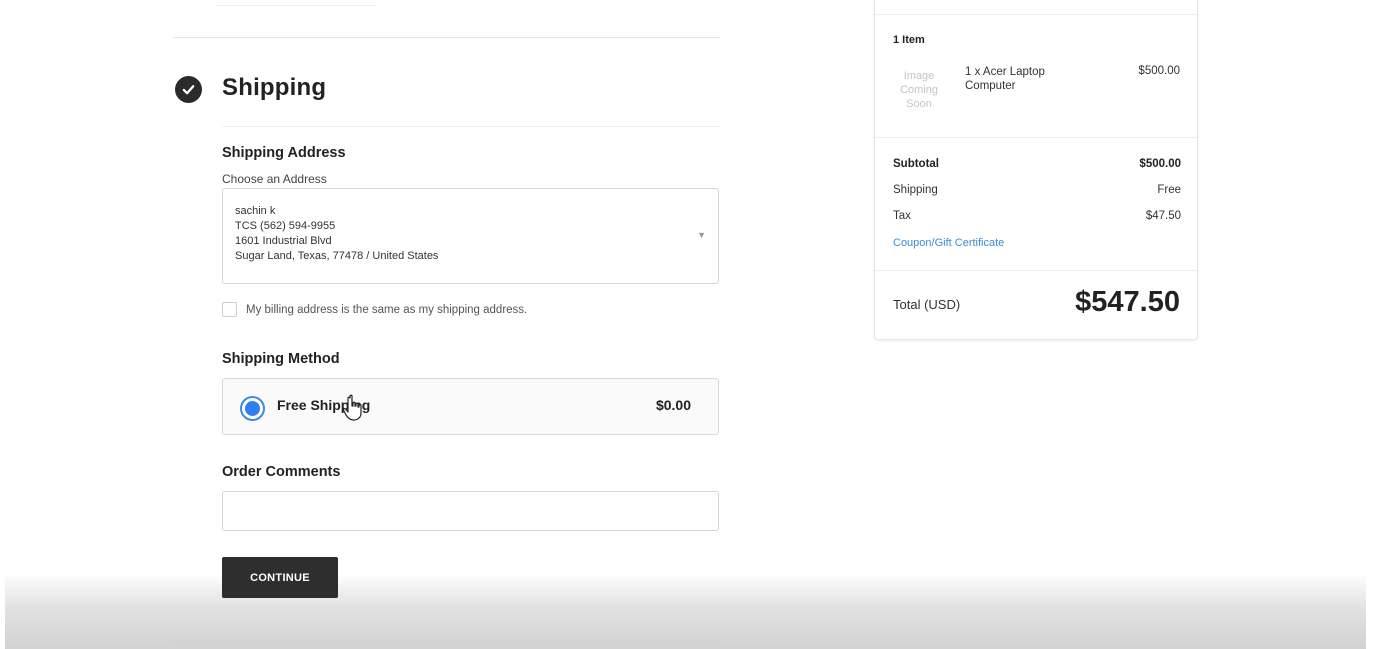 The width and height of the screenshot is (1373, 649). I want to click on shipping-method-option: Free Shipping $0.00, so click(470, 406).